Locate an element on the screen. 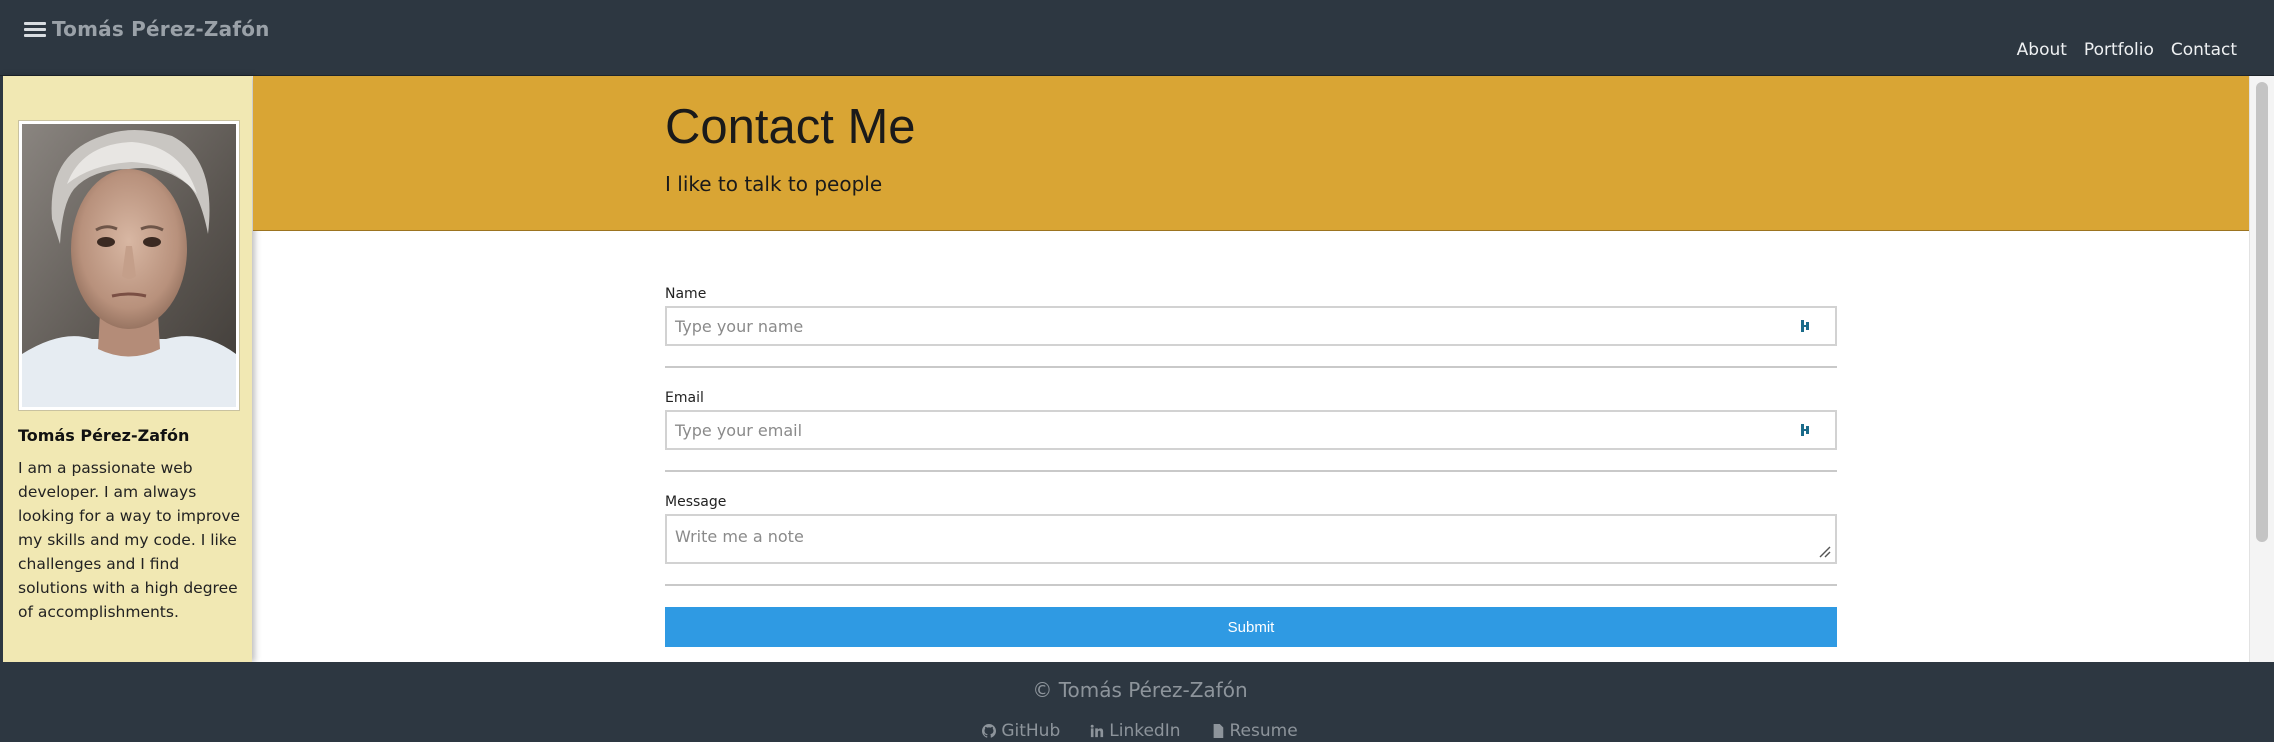 The height and width of the screenshot is (742, 2274). name-label: Name is located at coordinates (686, 294).